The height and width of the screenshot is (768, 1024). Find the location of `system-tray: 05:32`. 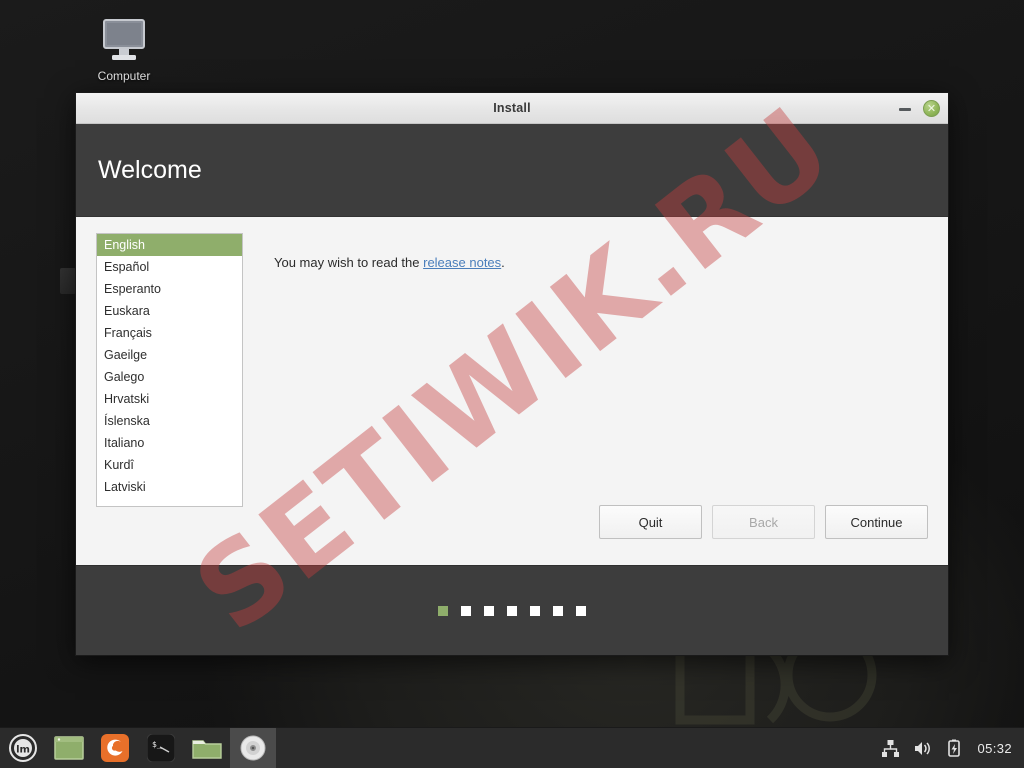

system-tray: 05:32 is located at coordinates (952, 748).